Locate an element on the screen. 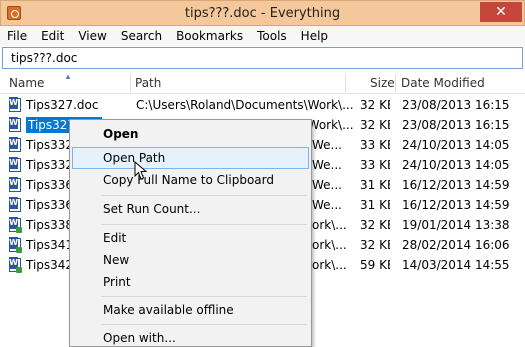 This screenshot has height=347, width=525. menu-tools: Tools is located at coordinates (272, 36).